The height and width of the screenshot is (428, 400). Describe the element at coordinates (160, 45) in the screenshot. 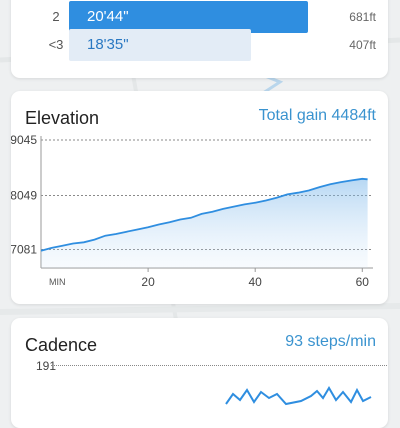

I see `split-bar: 18'35"` at that location.